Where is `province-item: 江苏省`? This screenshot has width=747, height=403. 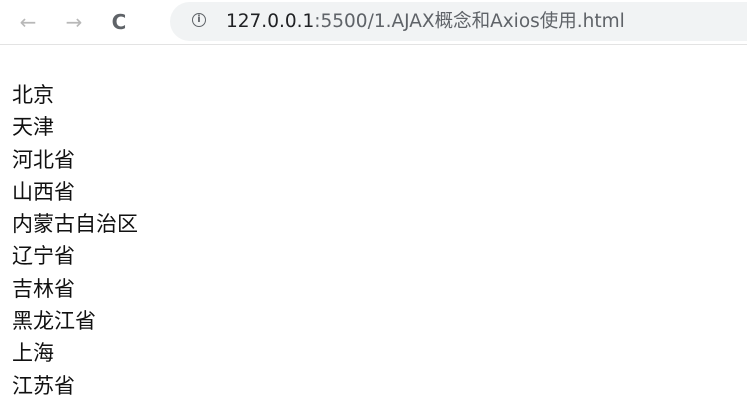
province-item: 江苏省 is located at coordinates (43, 385).